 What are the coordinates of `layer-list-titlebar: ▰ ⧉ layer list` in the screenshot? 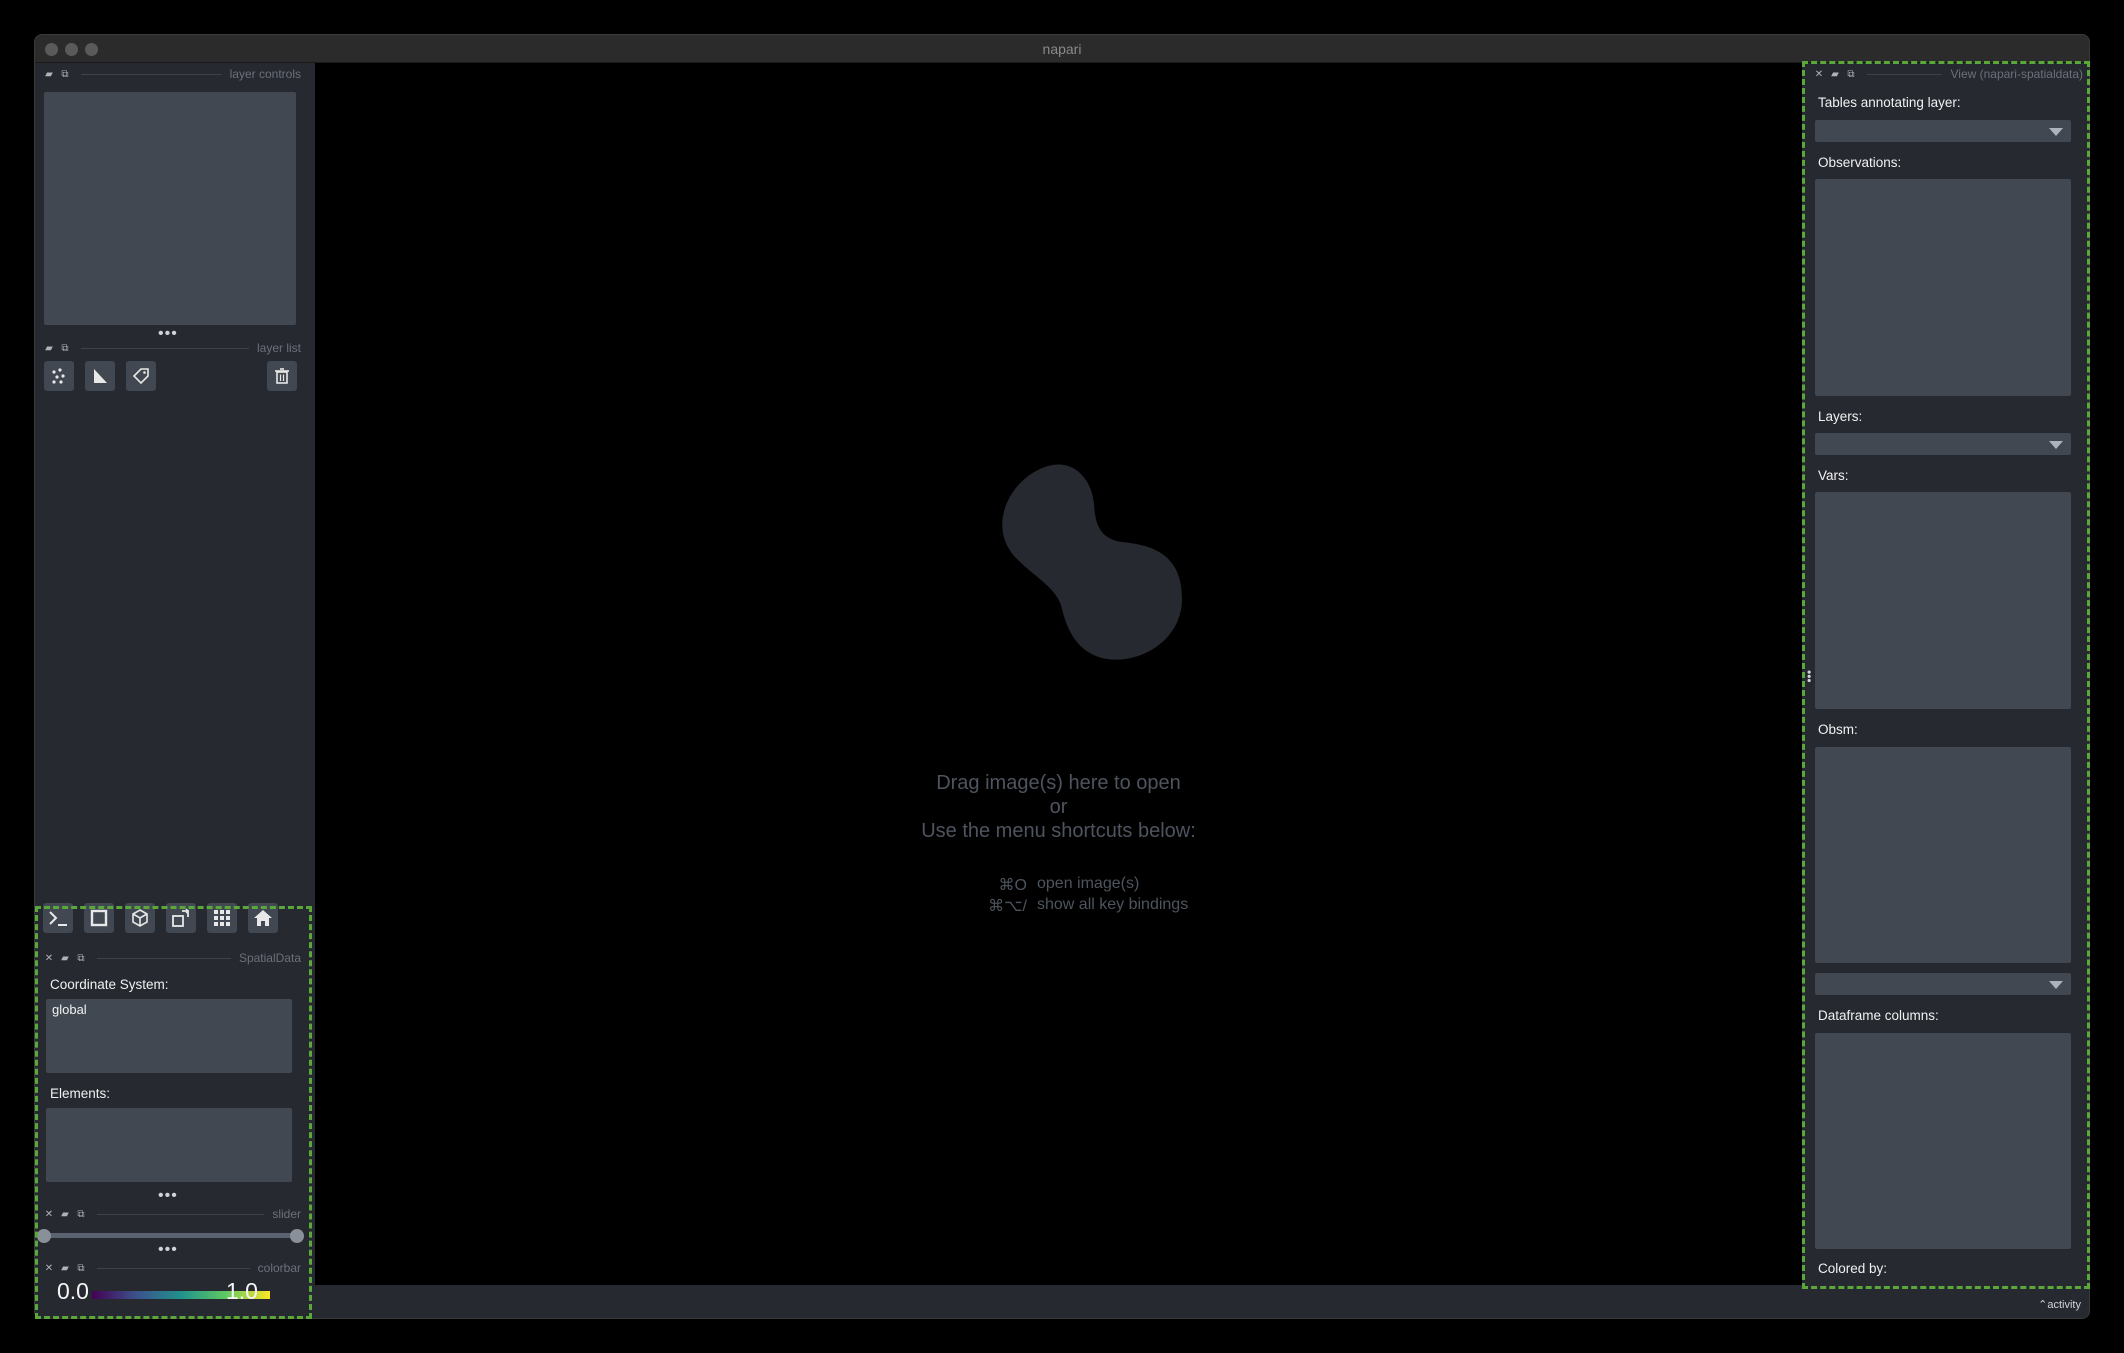 It's located at (171, 348).